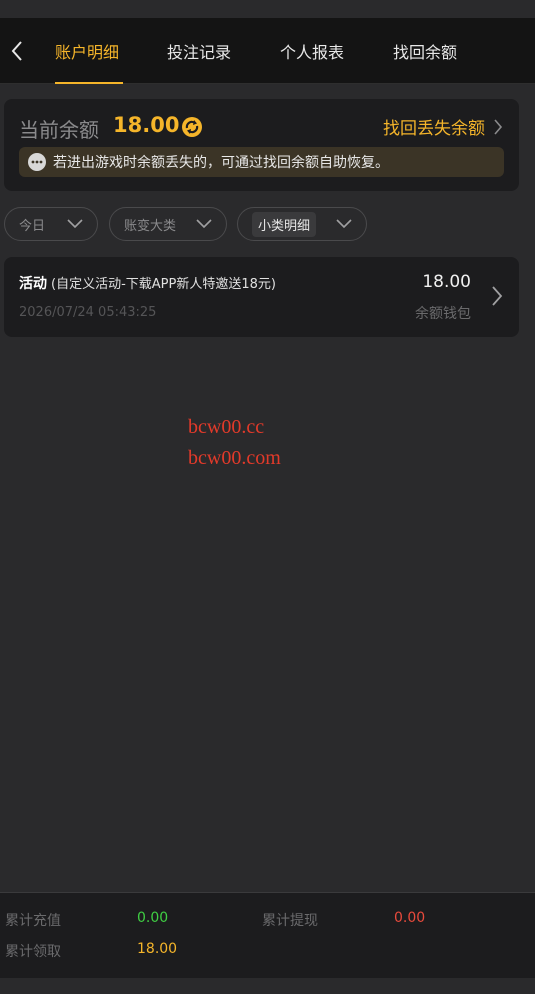 The image size is (535, 994). What do you see at coordinates (33, 284) in the screenshot?
I see `record-type: 活动` at bounding box center [33, 284].